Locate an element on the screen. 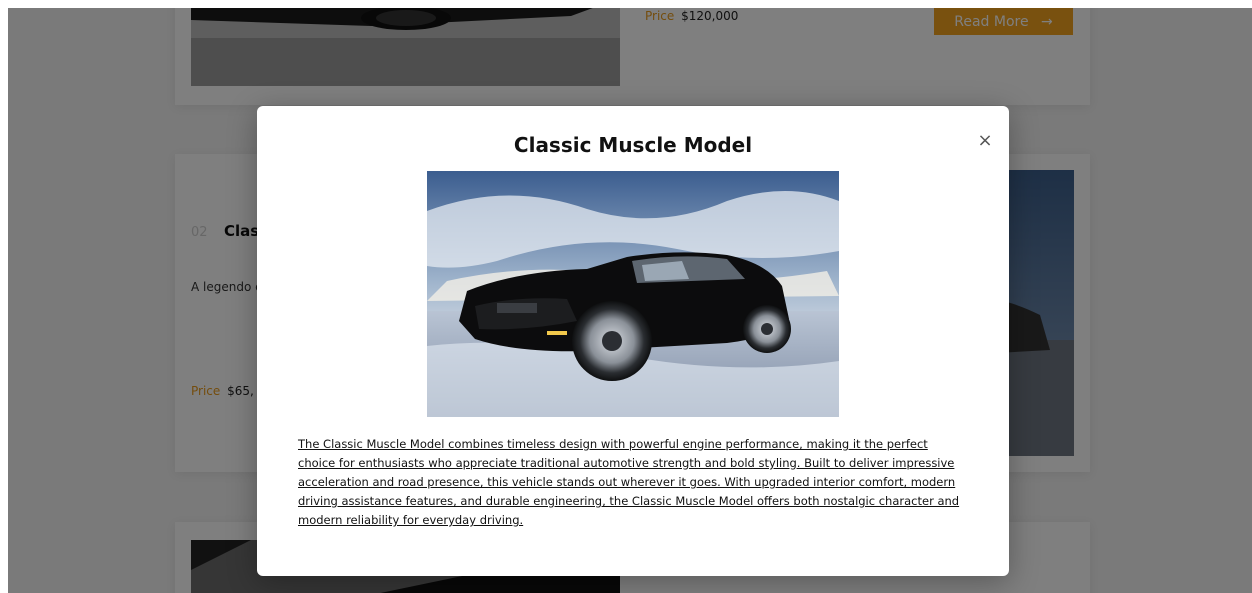  muscle-car-photo-graphic is located at coordinates (633, 294).